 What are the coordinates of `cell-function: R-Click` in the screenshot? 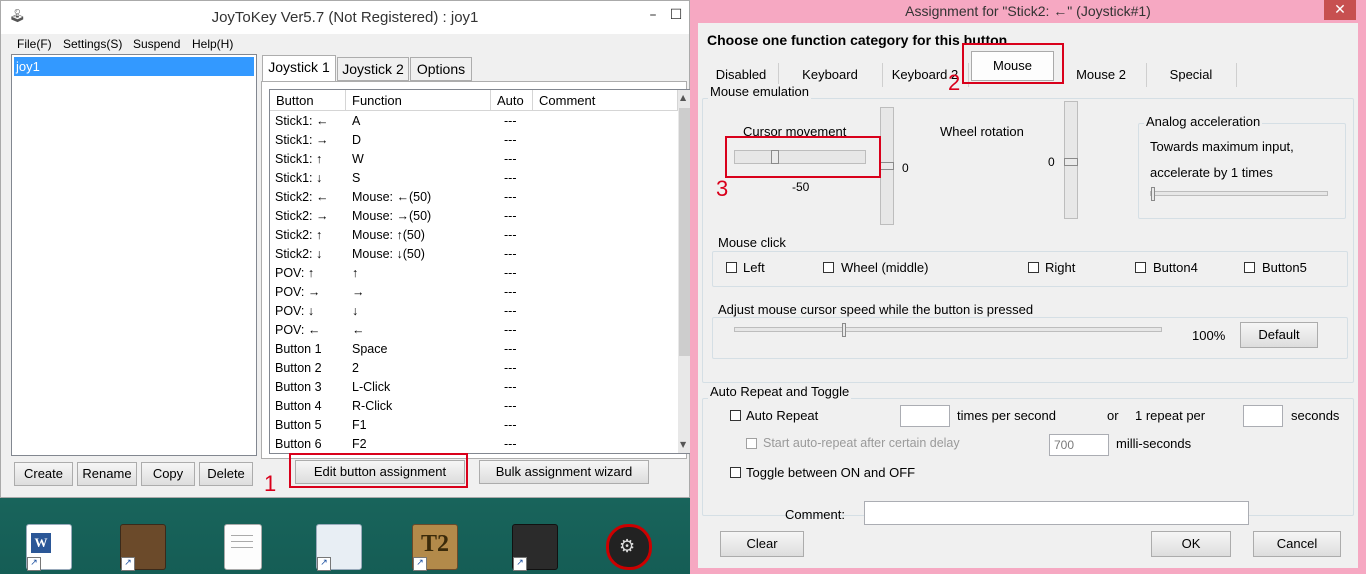 It's located at (372, 406).